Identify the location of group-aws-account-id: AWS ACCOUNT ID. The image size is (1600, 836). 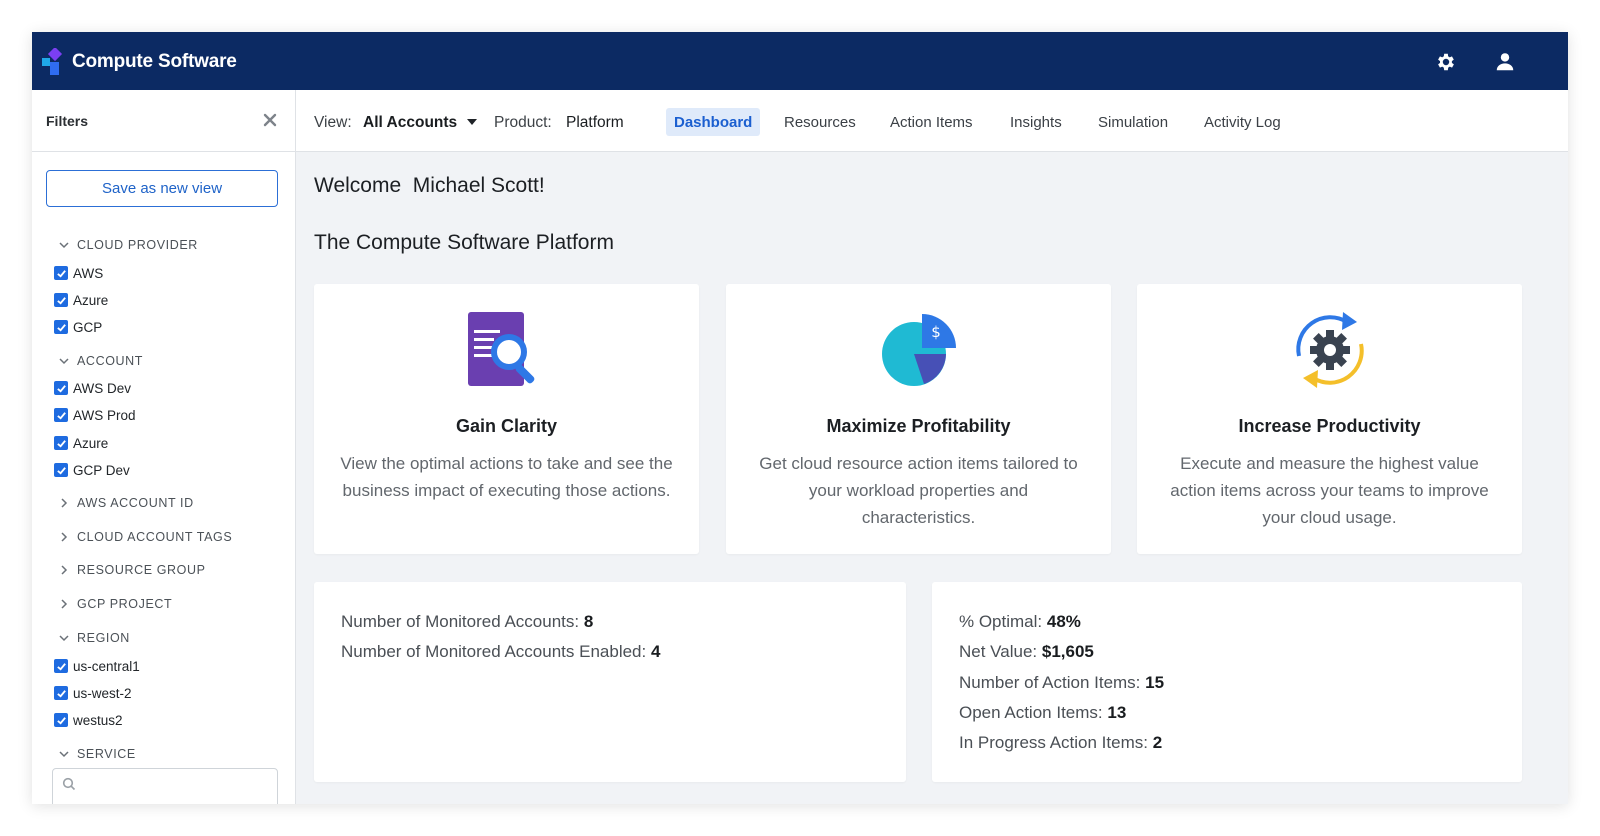
(126, 503).